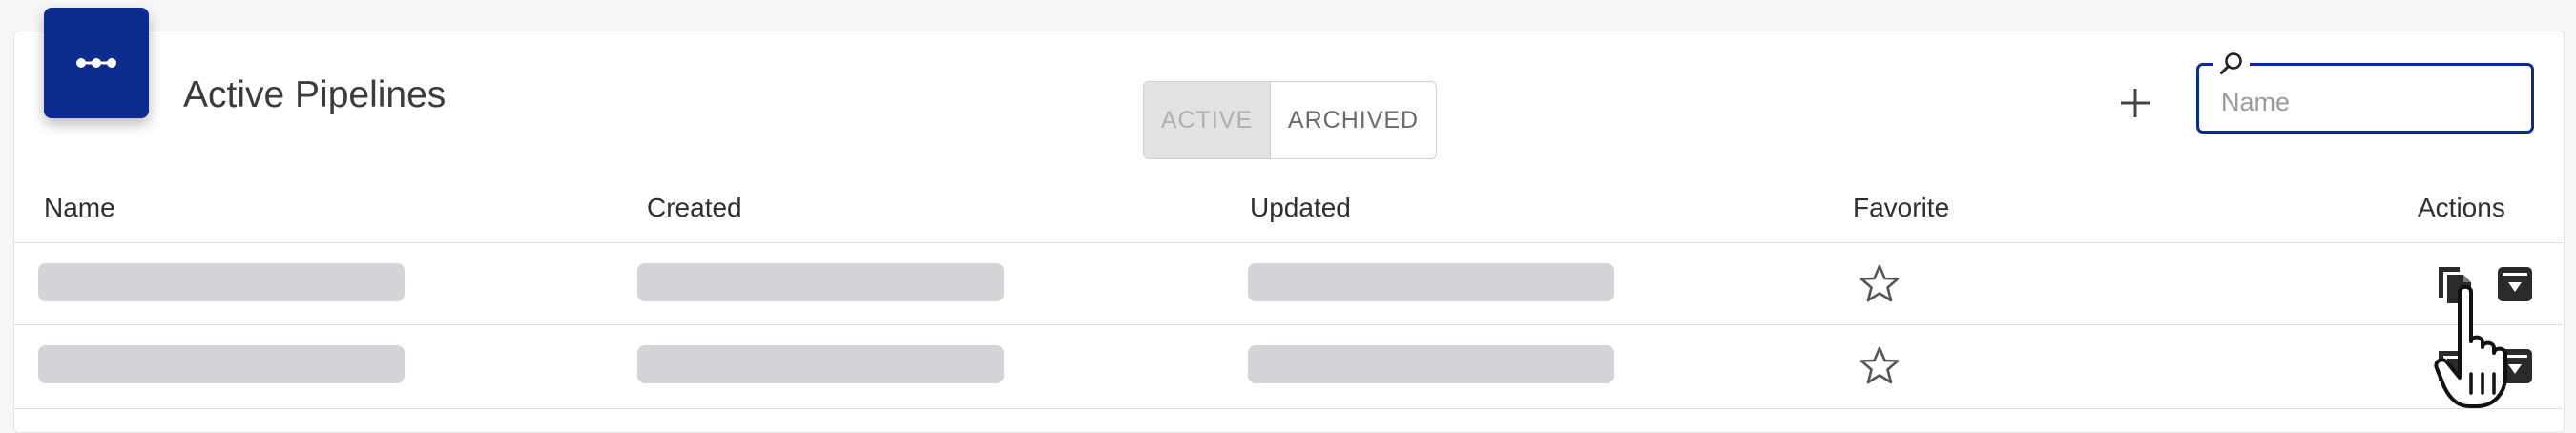  I want to click on status-toggle: ACTIVE ARCHIVED, so click(1290, 120).